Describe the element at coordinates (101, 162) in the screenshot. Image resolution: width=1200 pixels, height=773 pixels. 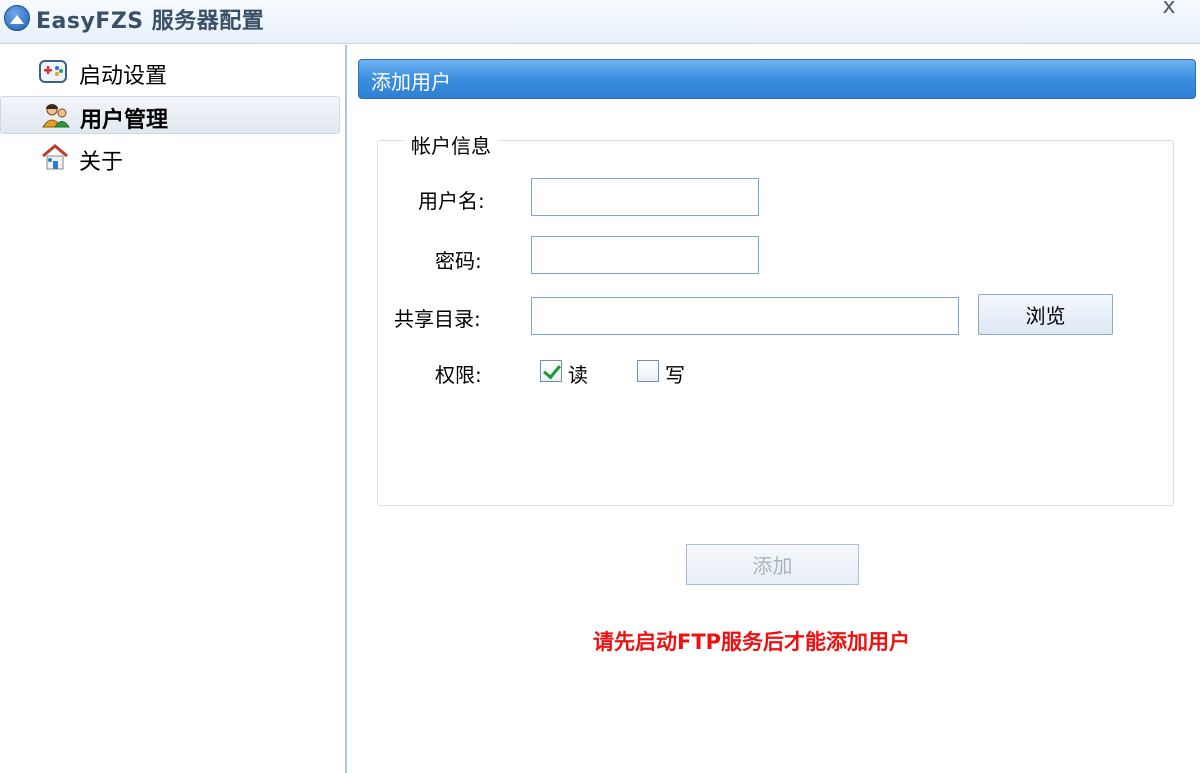
I see `sidebar-item-label: 关于` at that location.